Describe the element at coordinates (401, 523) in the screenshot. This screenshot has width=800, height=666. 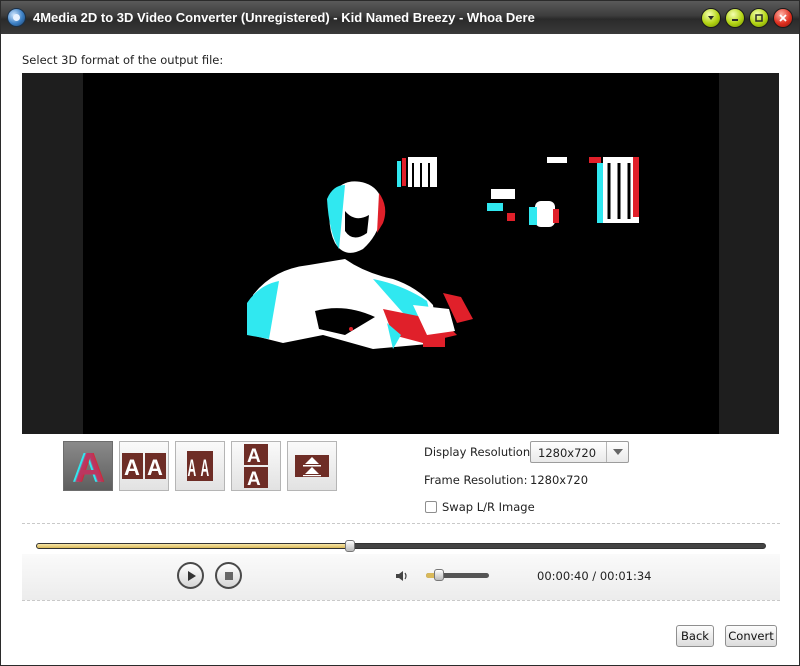
I see `divider` at that location.